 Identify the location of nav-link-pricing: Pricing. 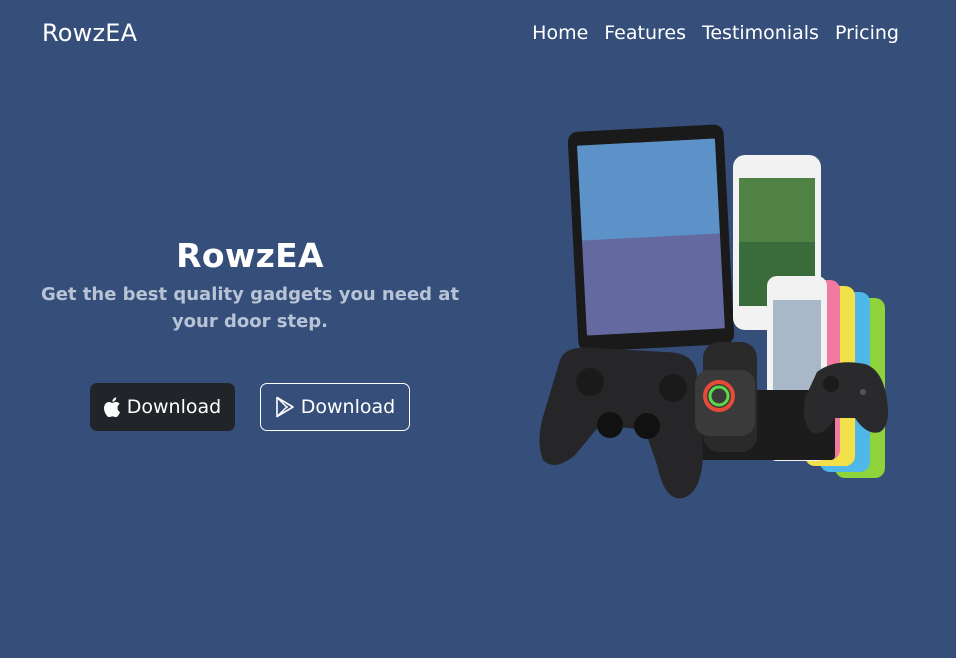
(867, 33).